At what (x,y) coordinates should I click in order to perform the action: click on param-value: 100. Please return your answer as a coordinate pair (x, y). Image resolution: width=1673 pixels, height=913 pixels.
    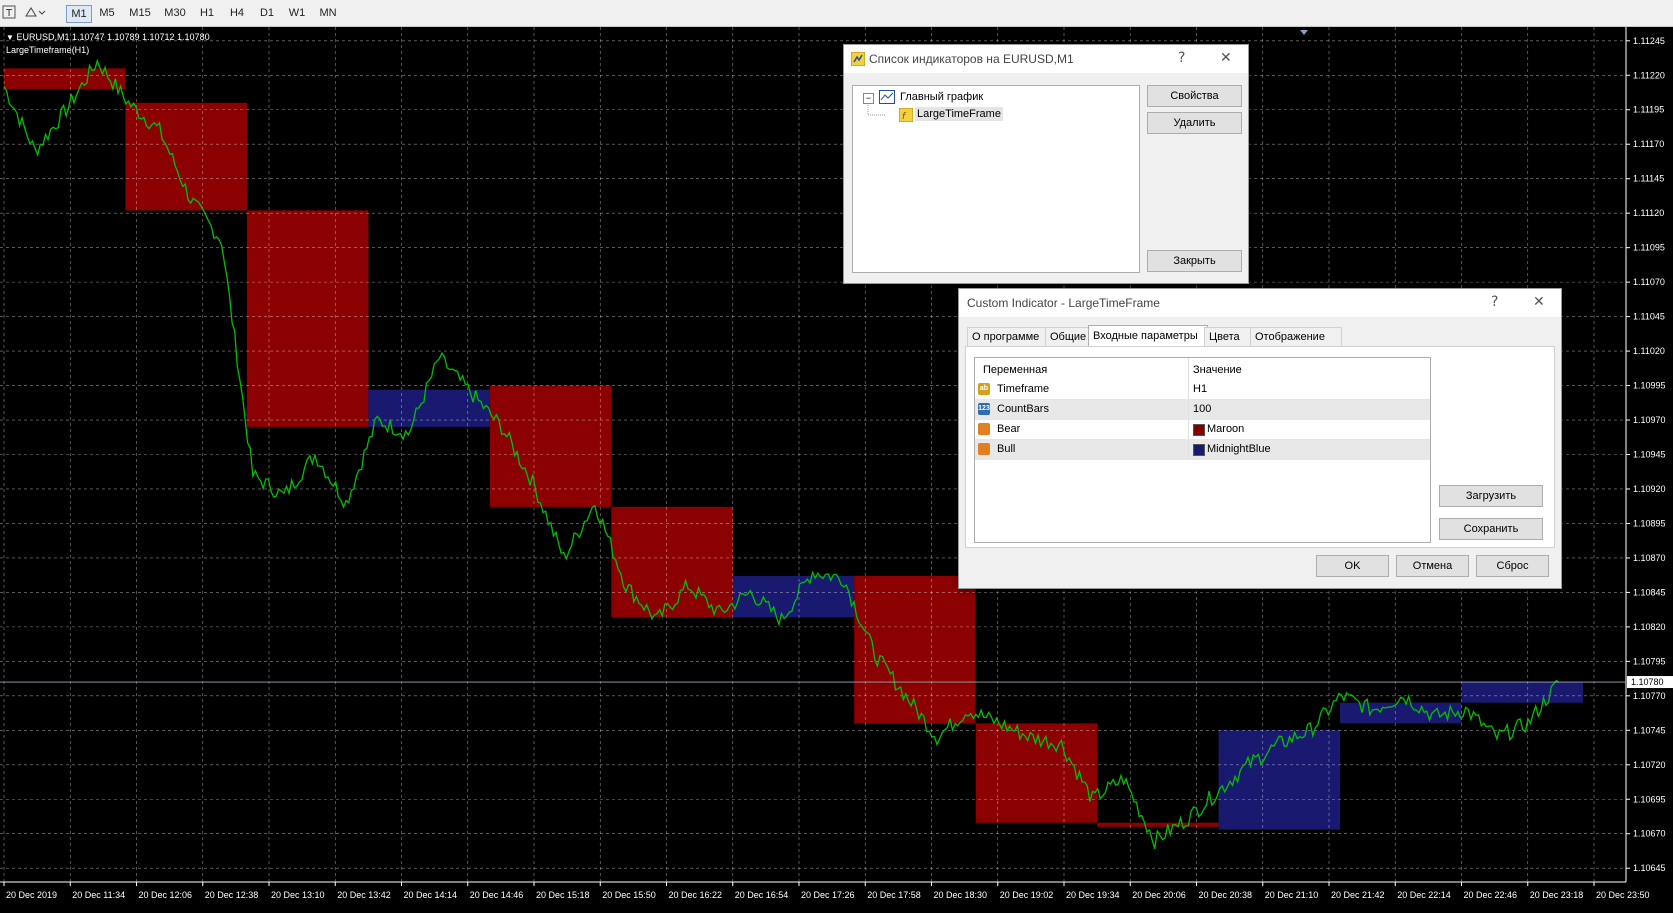
    Looking at the image, I should click on (1202, 409).